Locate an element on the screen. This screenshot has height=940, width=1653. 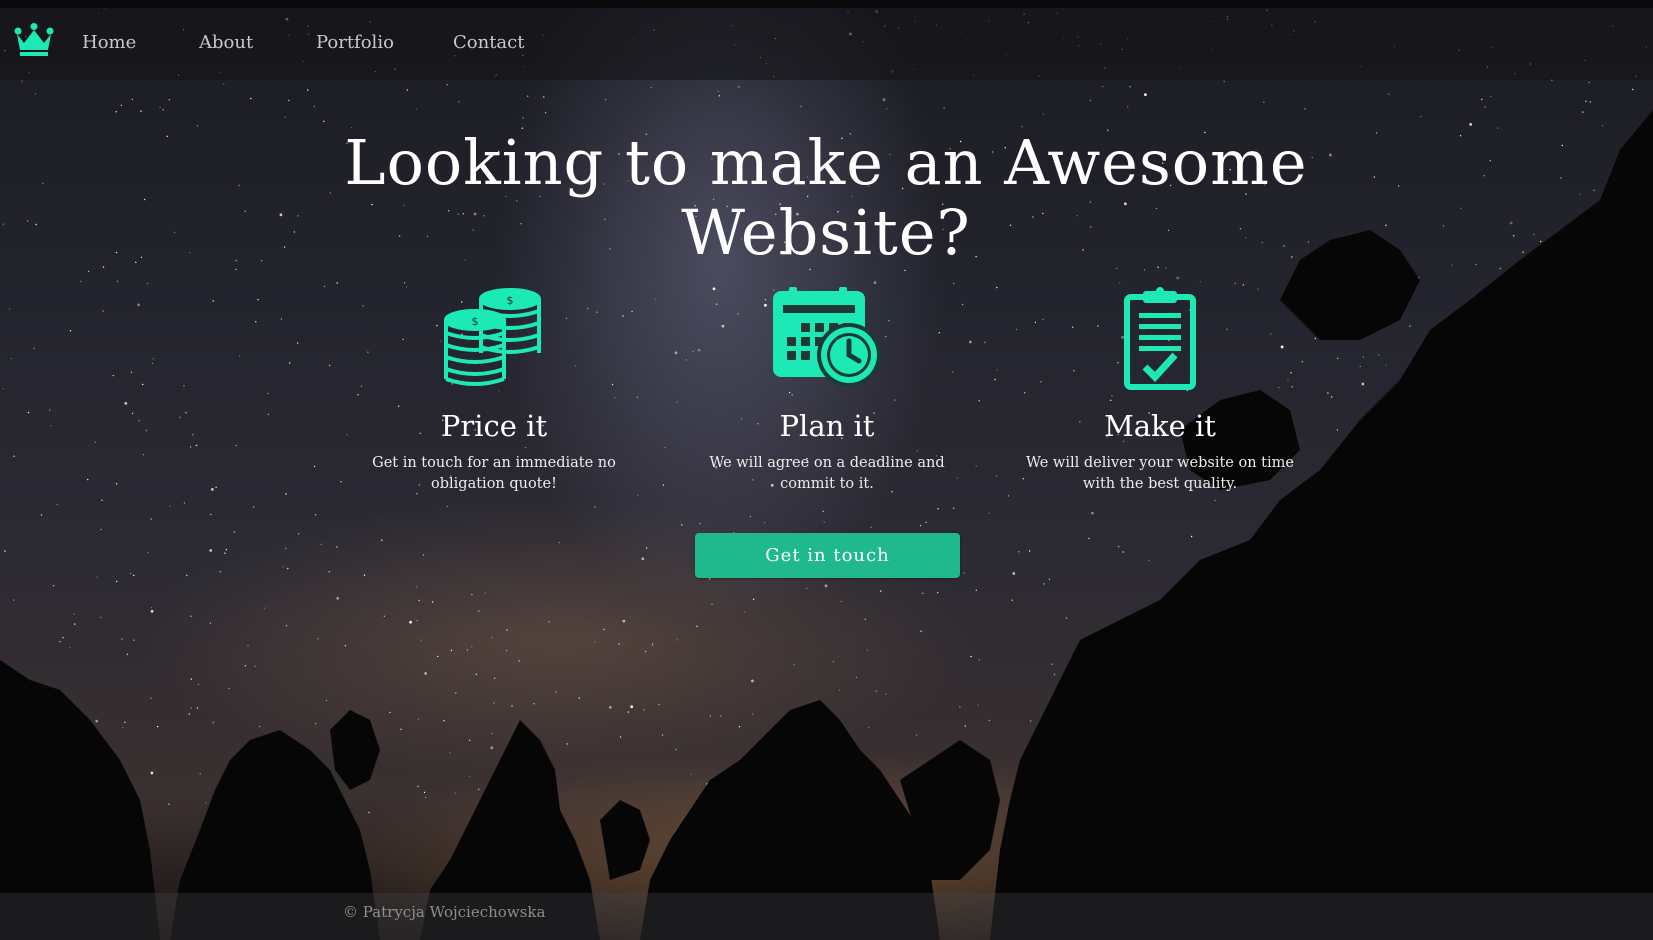
coins-icon: $ $ is located at coordinates (492, 337).